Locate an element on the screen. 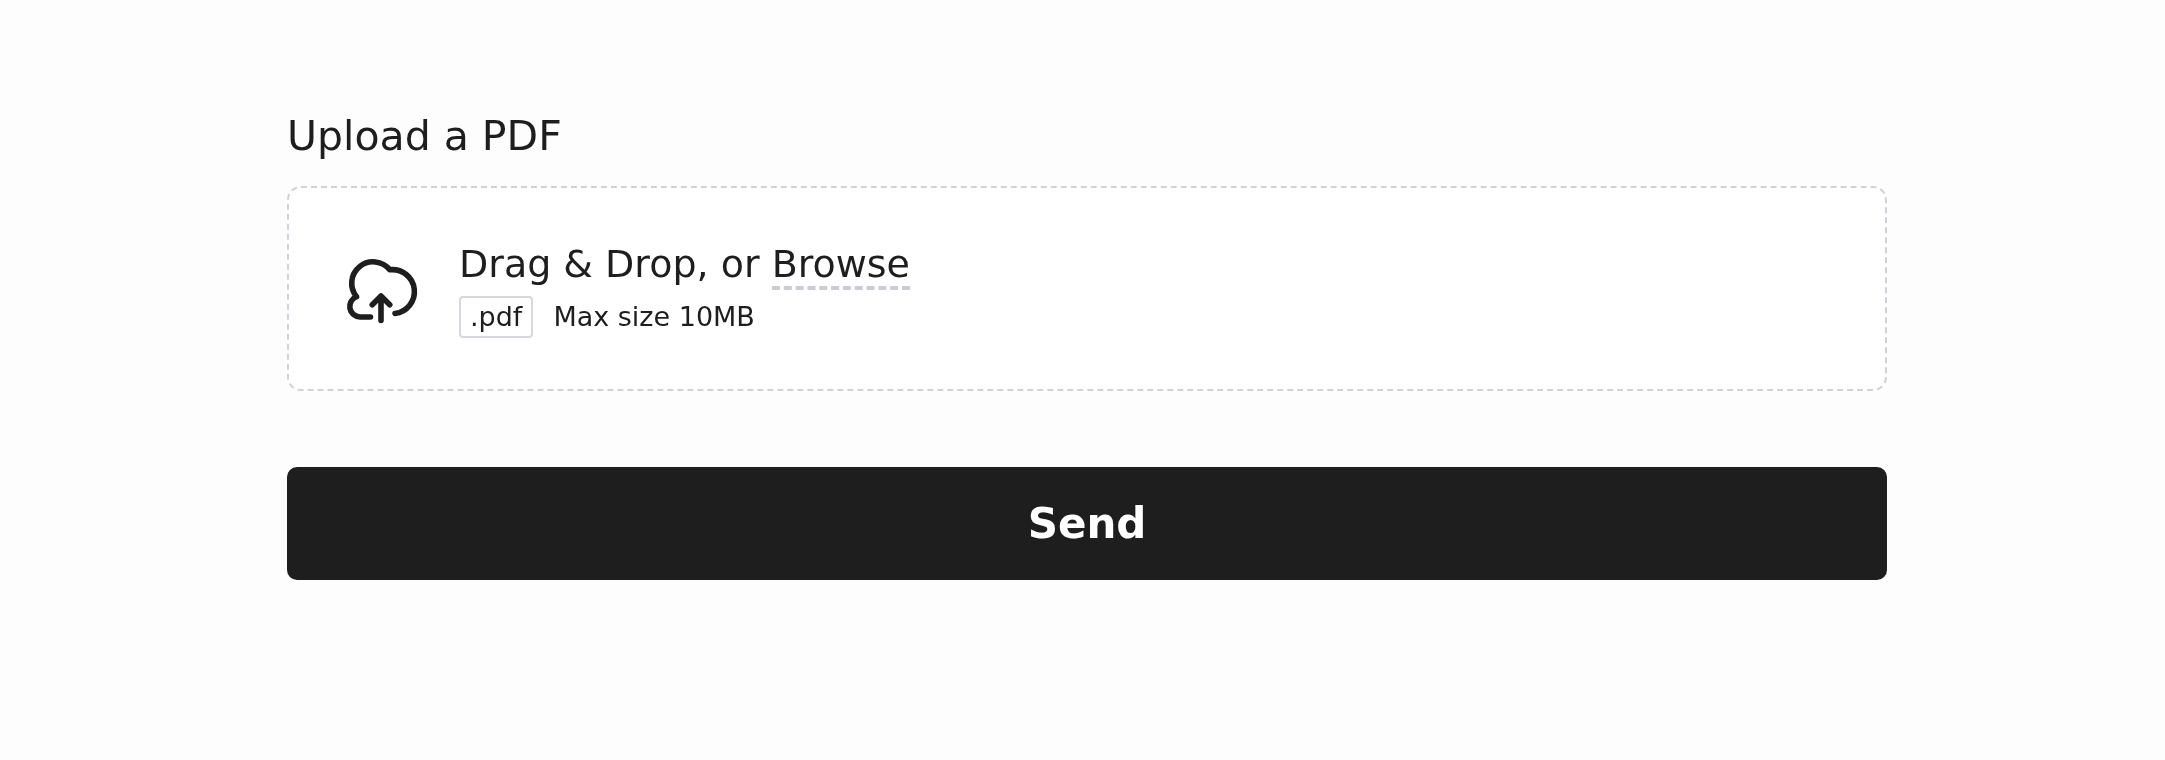 The height and width of the screenshot is (760, 2165). file-type-tag: .pdf is located at coordinates (496, 316).